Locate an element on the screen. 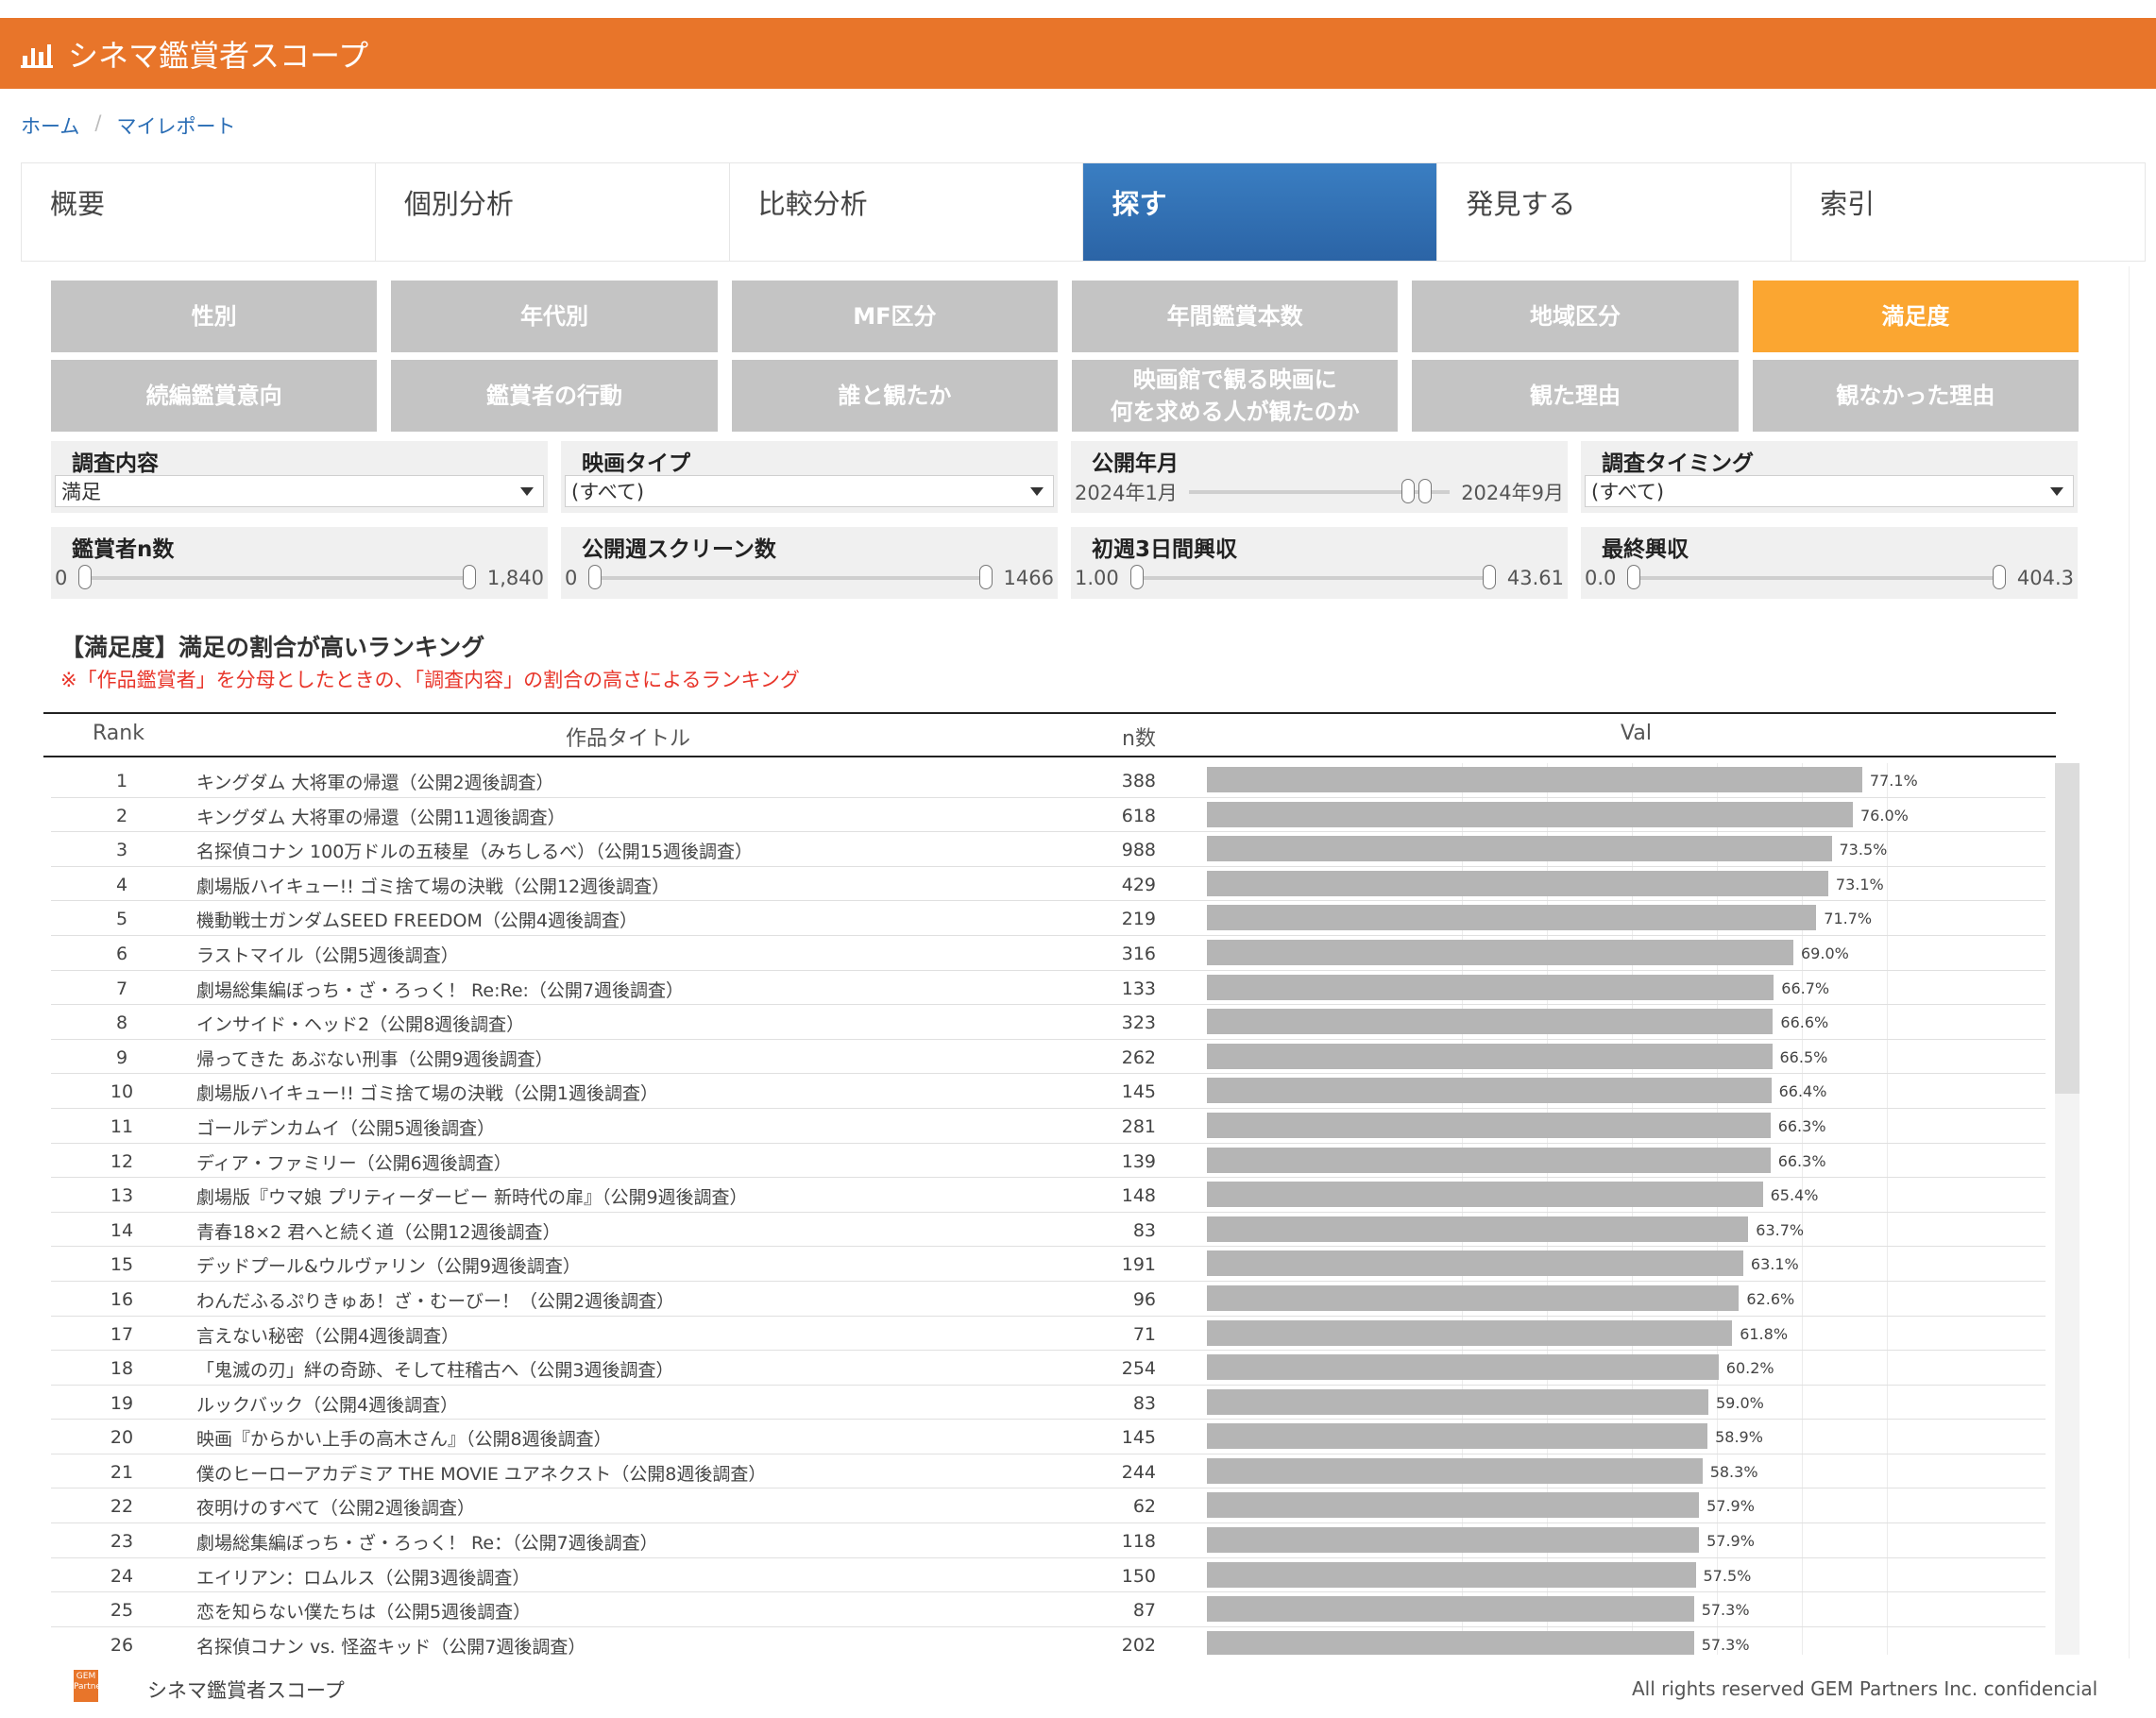 The width and height of the screenshot is (2156, 1718). category-region-button: 地域区分 is located at coordinates (1576, 317).